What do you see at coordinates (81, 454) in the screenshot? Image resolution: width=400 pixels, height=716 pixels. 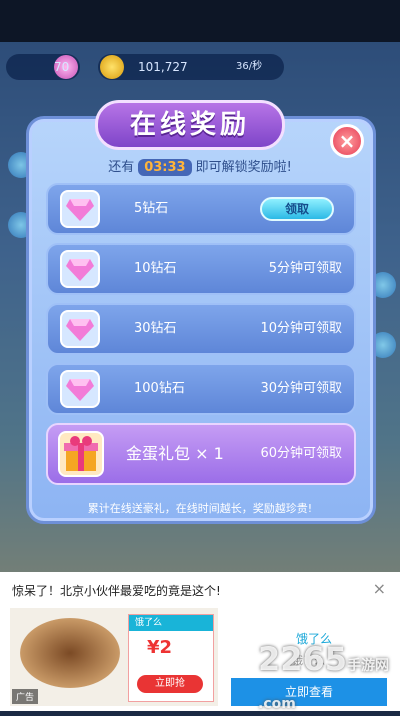 I see `gift-box-icon` at bounding box center [81, 454].